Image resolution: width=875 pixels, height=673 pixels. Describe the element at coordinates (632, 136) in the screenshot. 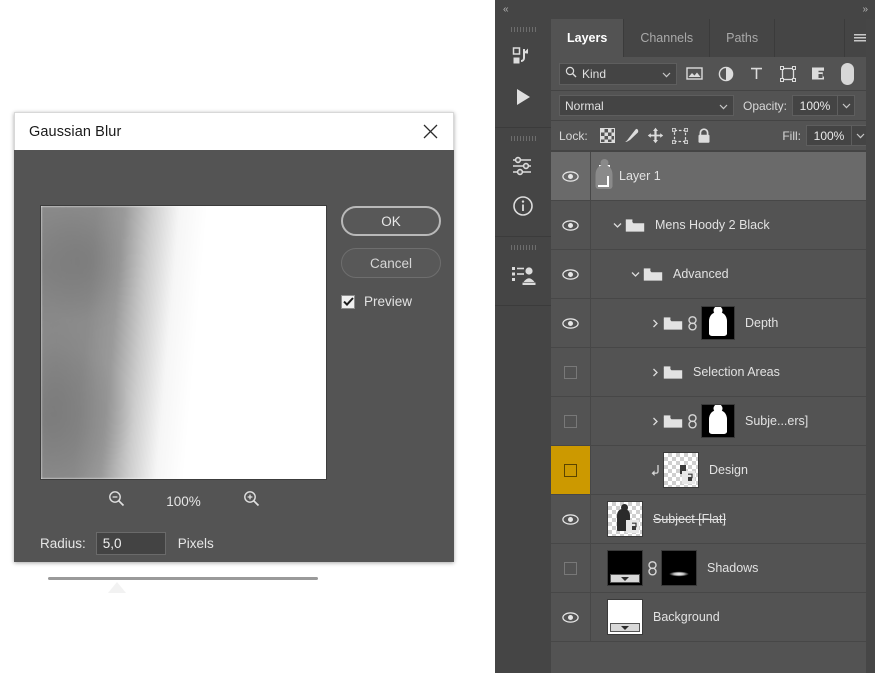

I see `lock-image-pixels-icon` at that location.